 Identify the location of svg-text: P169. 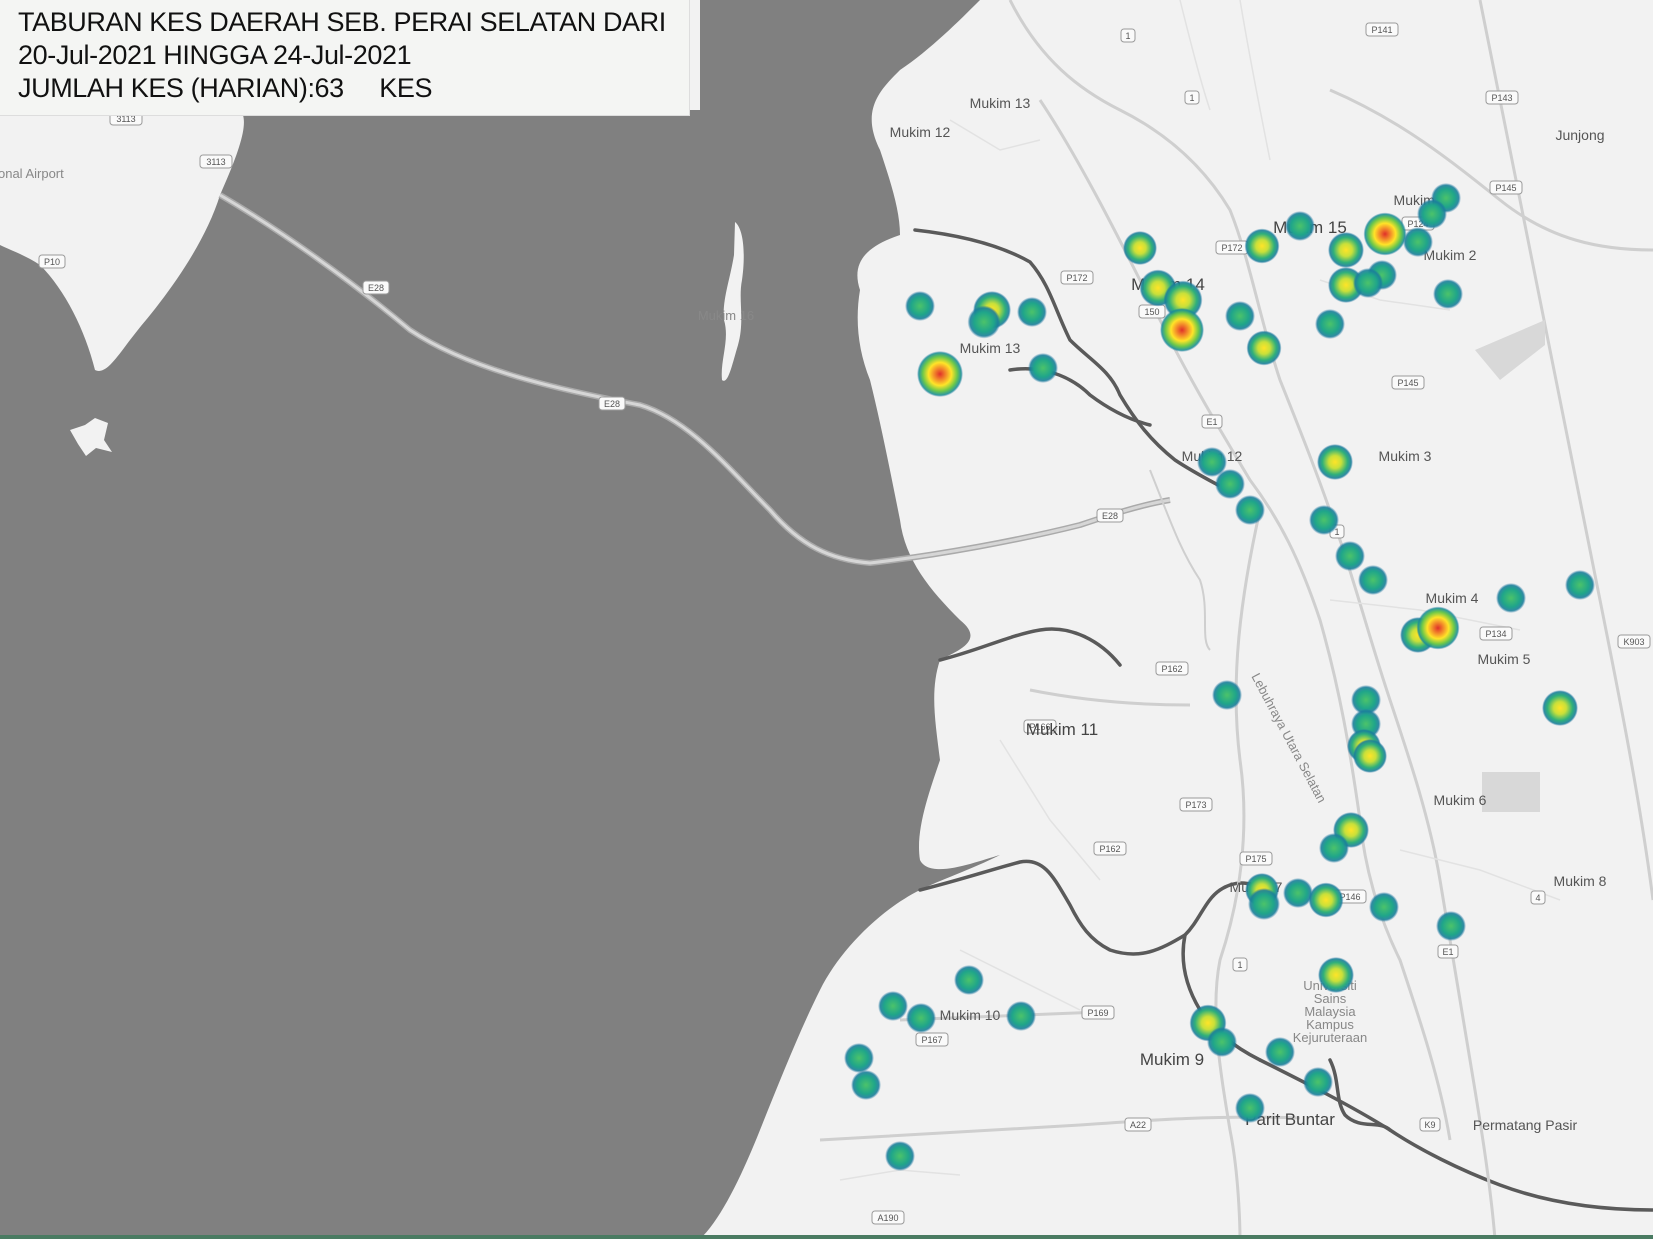
(1097, 1013).